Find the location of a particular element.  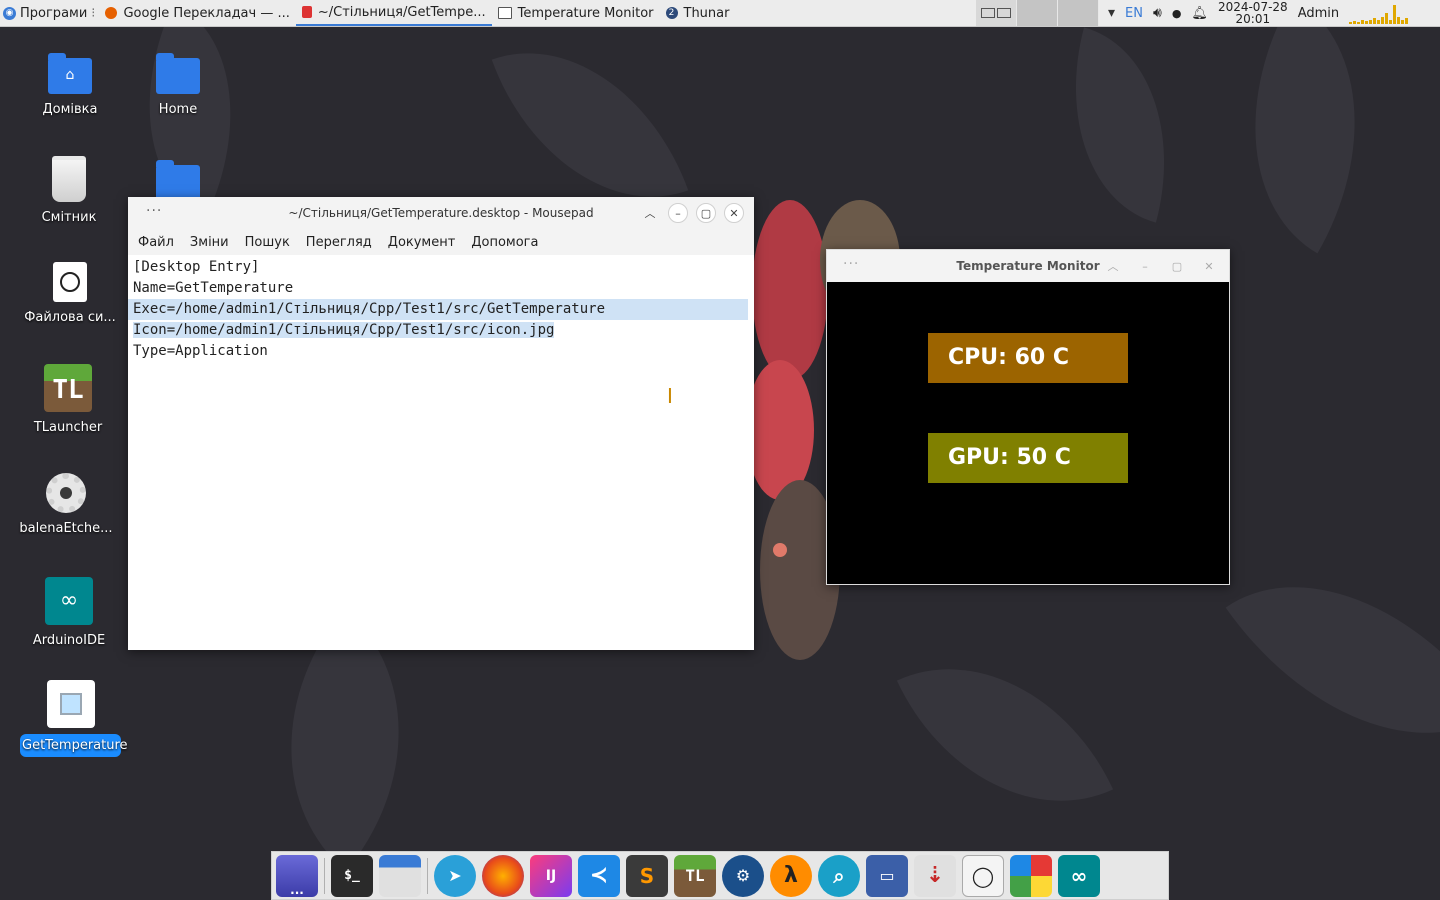

terminal-icon: $_ is located at coordinates (352, 875).